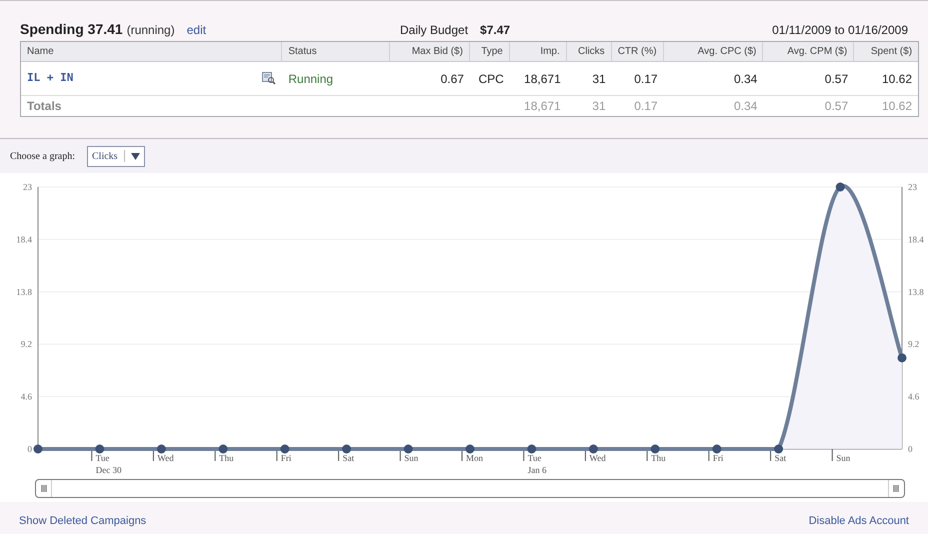 This screenshot has width=928, height=534. What do you see at coordinates (42, 157) in the screenshot?
I see `graph-picker-label: Choose a graph:` at bounding box center [42, 157].